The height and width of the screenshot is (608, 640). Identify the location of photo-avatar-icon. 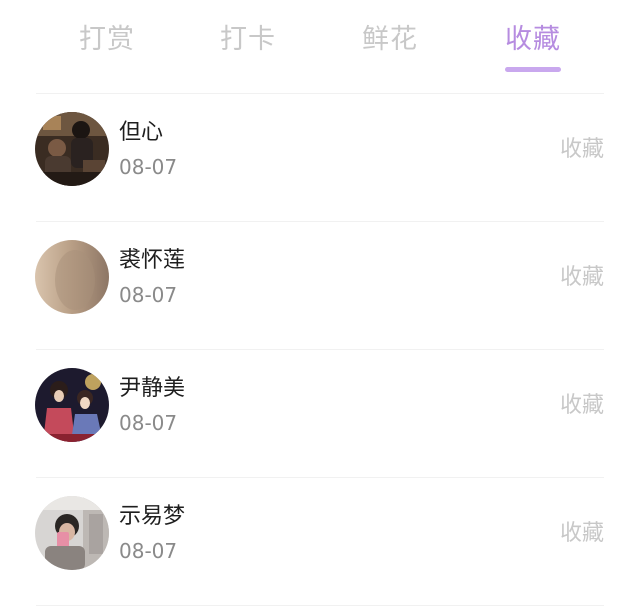
(72, 149).